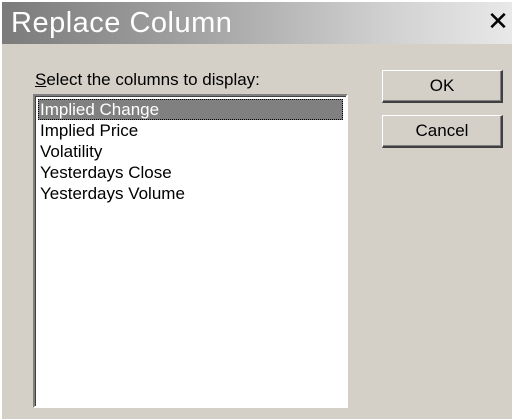 Image resolution: width=512 pixels, height=419 pixels. What do you see at coordinates (190, 172) in the screenshot?
I see `list-item-yesterdays-close: Yesterdays Close` at bounding box center [190, 172].